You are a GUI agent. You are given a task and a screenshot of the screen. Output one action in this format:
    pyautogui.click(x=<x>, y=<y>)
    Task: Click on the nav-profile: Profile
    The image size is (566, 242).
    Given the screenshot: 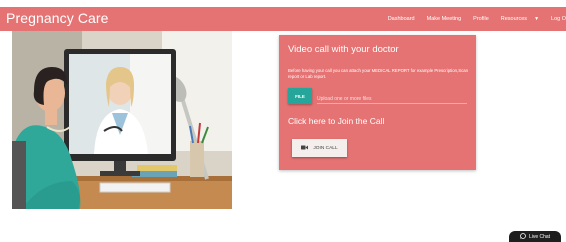 What is the action you would take?
    pyautogui.click(x=481, y=19)
    